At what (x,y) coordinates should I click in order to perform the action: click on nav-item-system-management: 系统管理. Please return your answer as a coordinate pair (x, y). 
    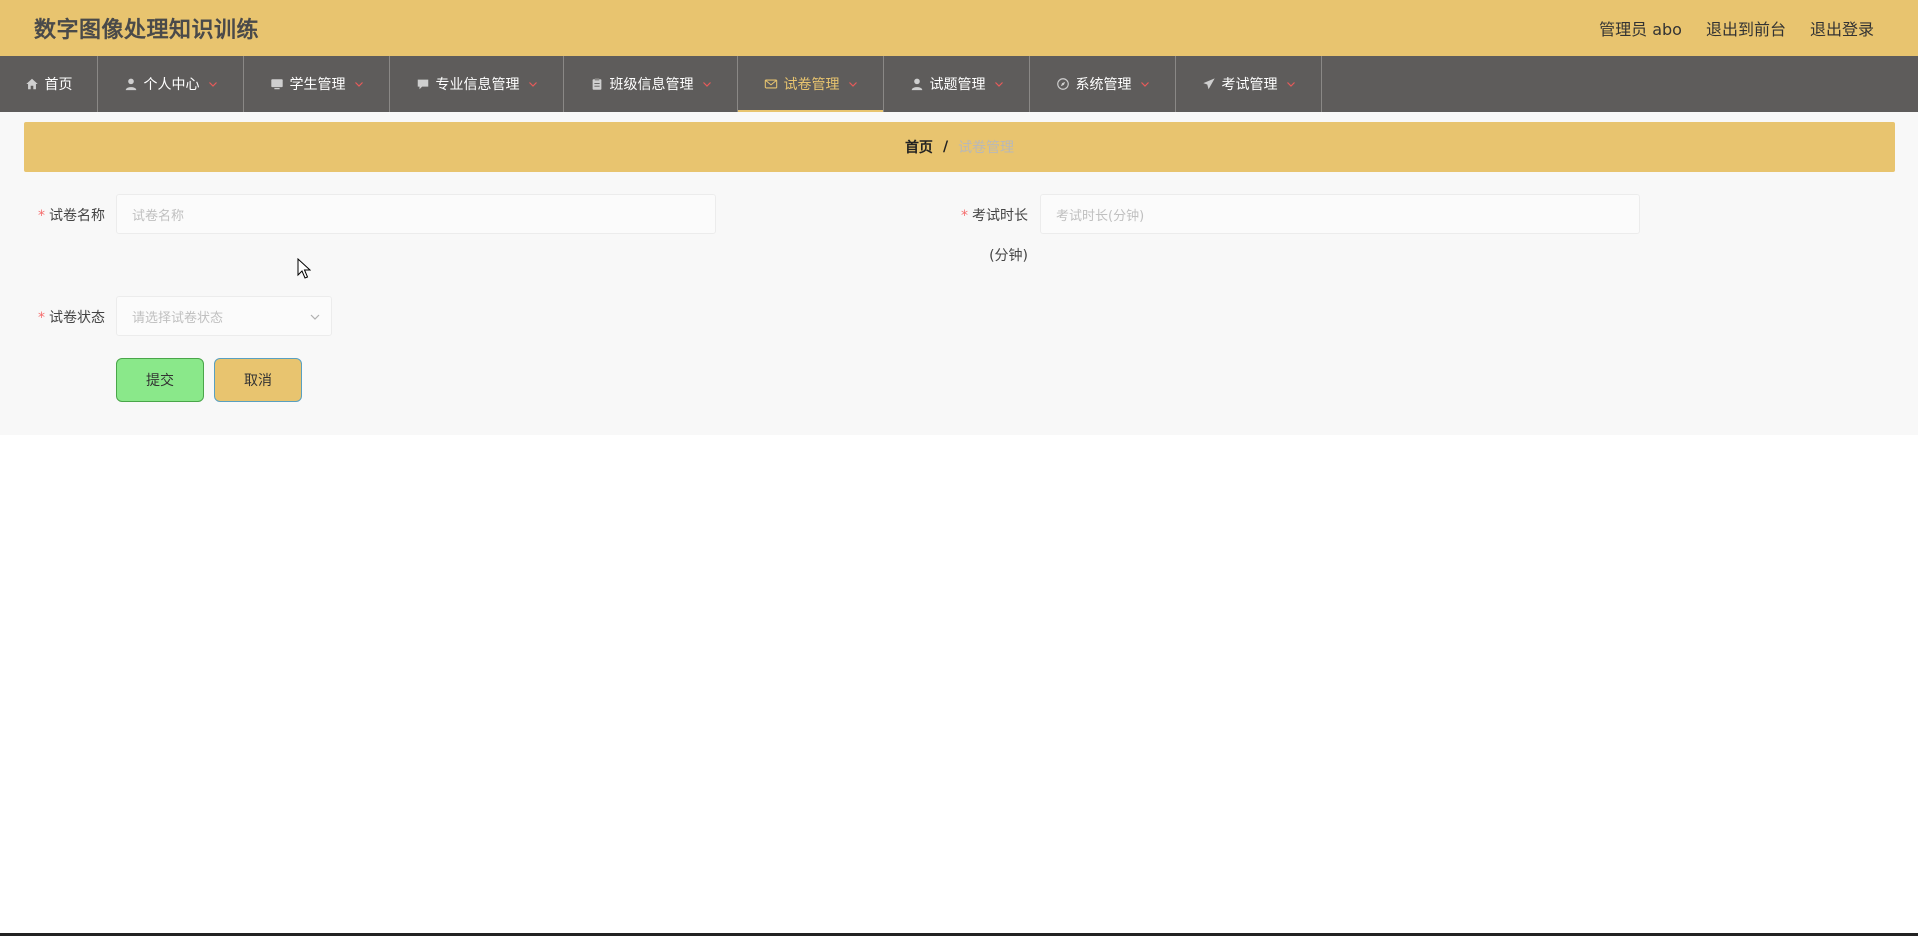
    Looking at the image, I should click on (1103, 84).